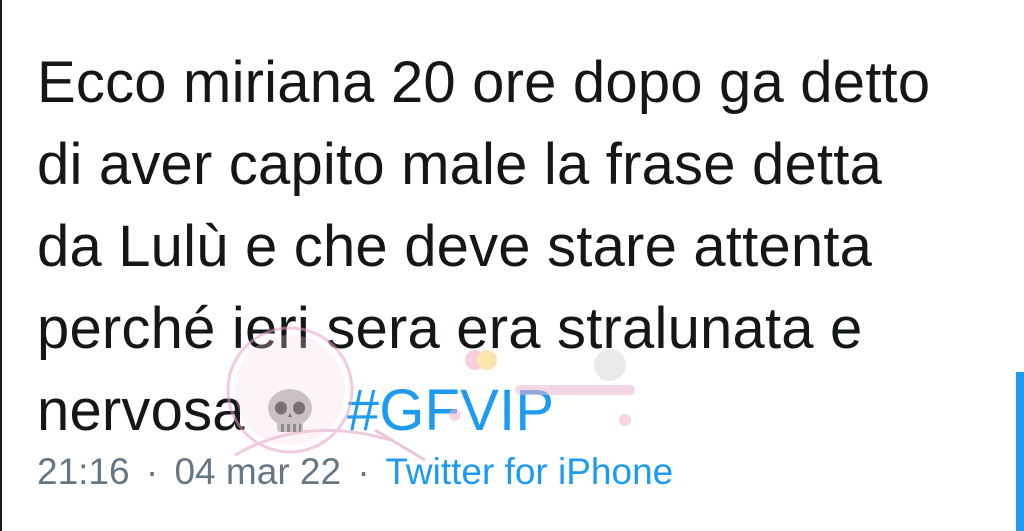  Describe the element at coordinates (290, 405) in the screenshot. I see `skull-emoji-icon` at that location.